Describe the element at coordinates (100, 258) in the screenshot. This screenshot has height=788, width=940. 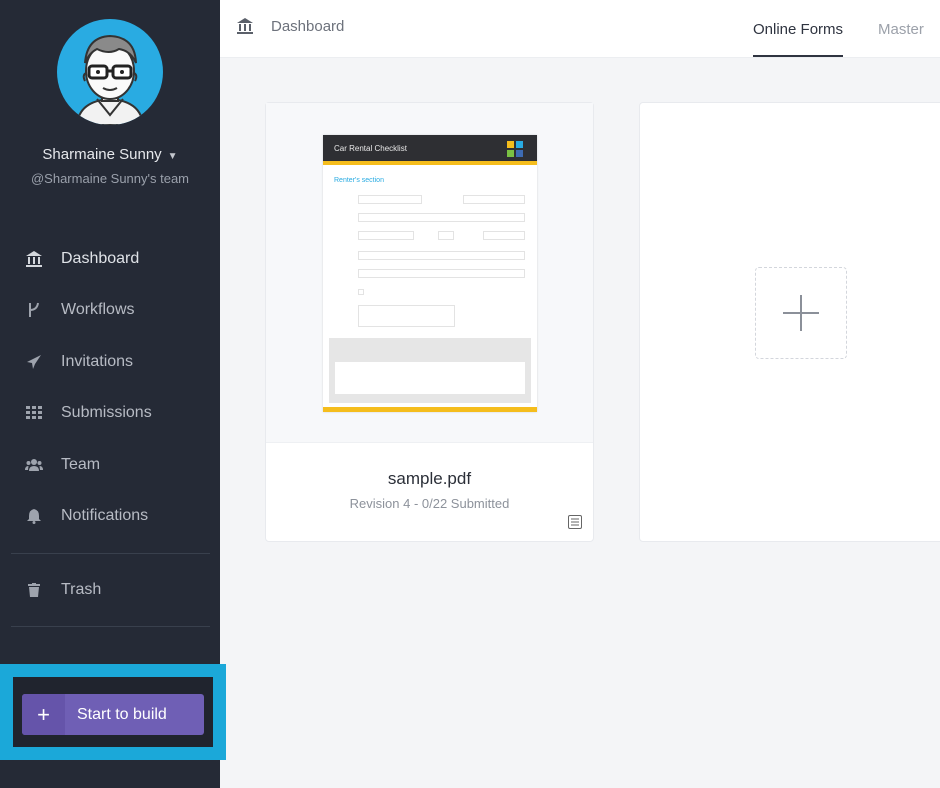
I see `sidebar-item-label: Dashboard` at that location.